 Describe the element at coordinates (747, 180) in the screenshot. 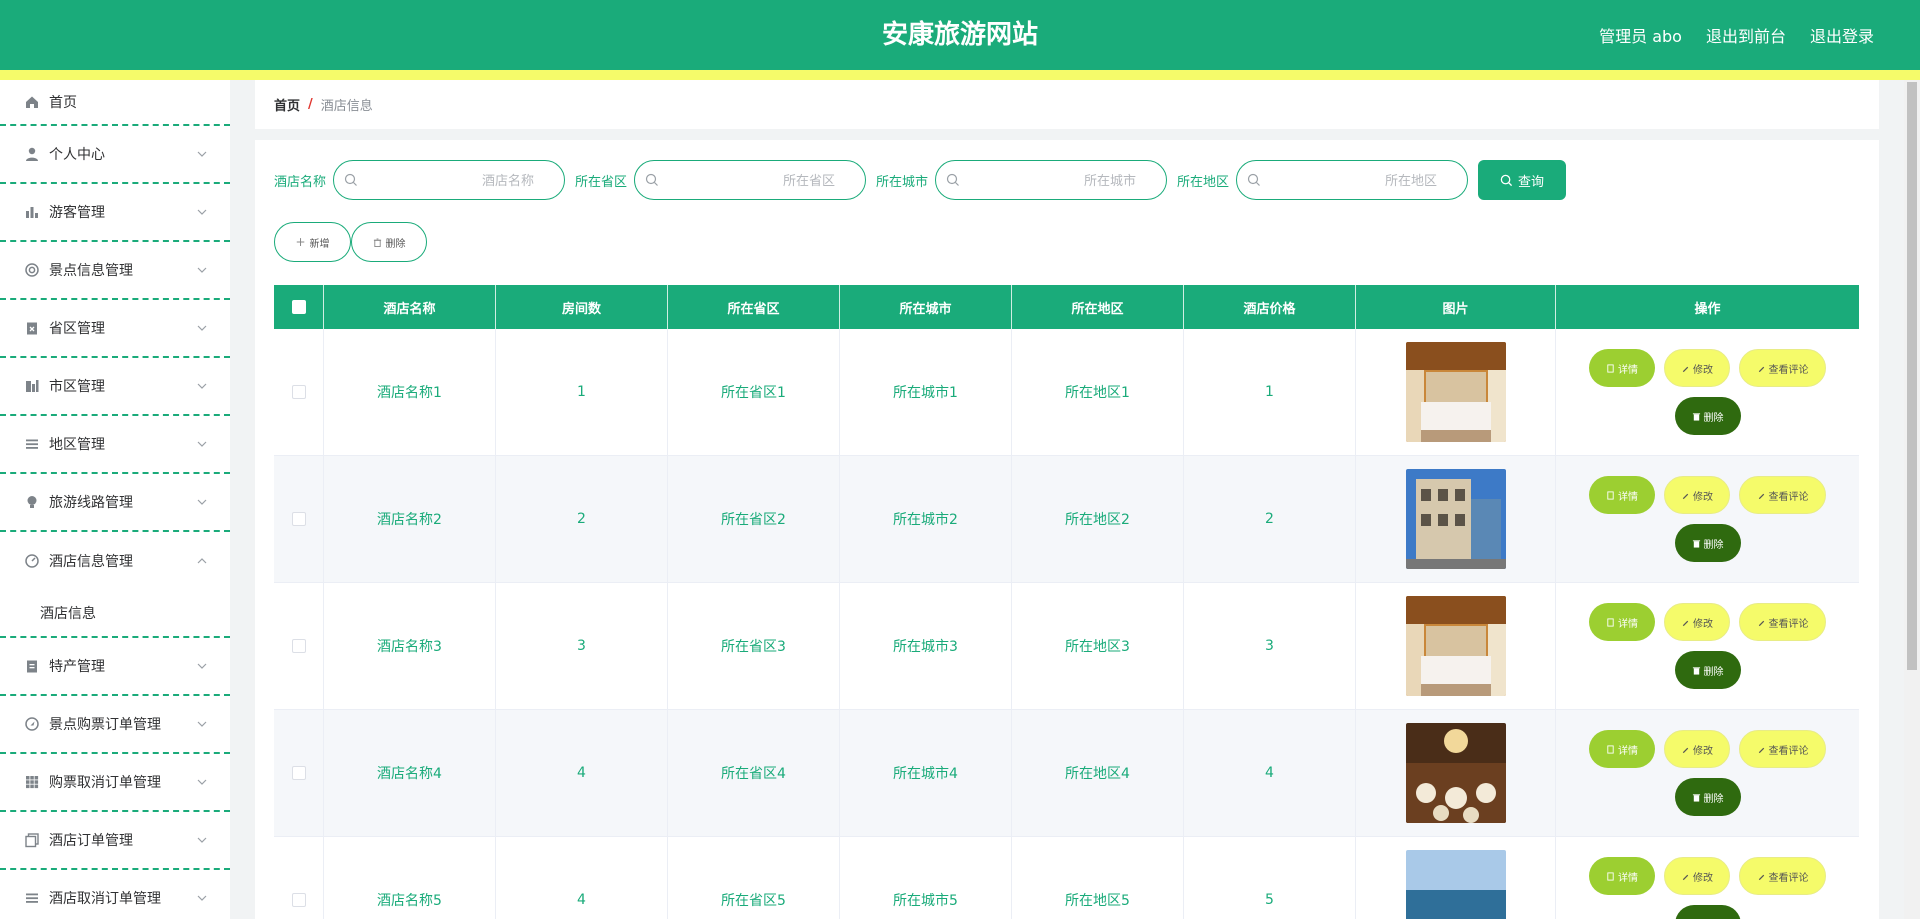

I see `province-input` at that location.